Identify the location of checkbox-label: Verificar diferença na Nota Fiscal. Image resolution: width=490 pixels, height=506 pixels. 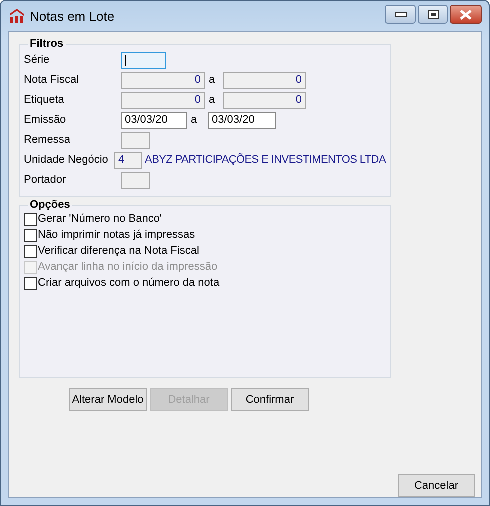
(119, 251).